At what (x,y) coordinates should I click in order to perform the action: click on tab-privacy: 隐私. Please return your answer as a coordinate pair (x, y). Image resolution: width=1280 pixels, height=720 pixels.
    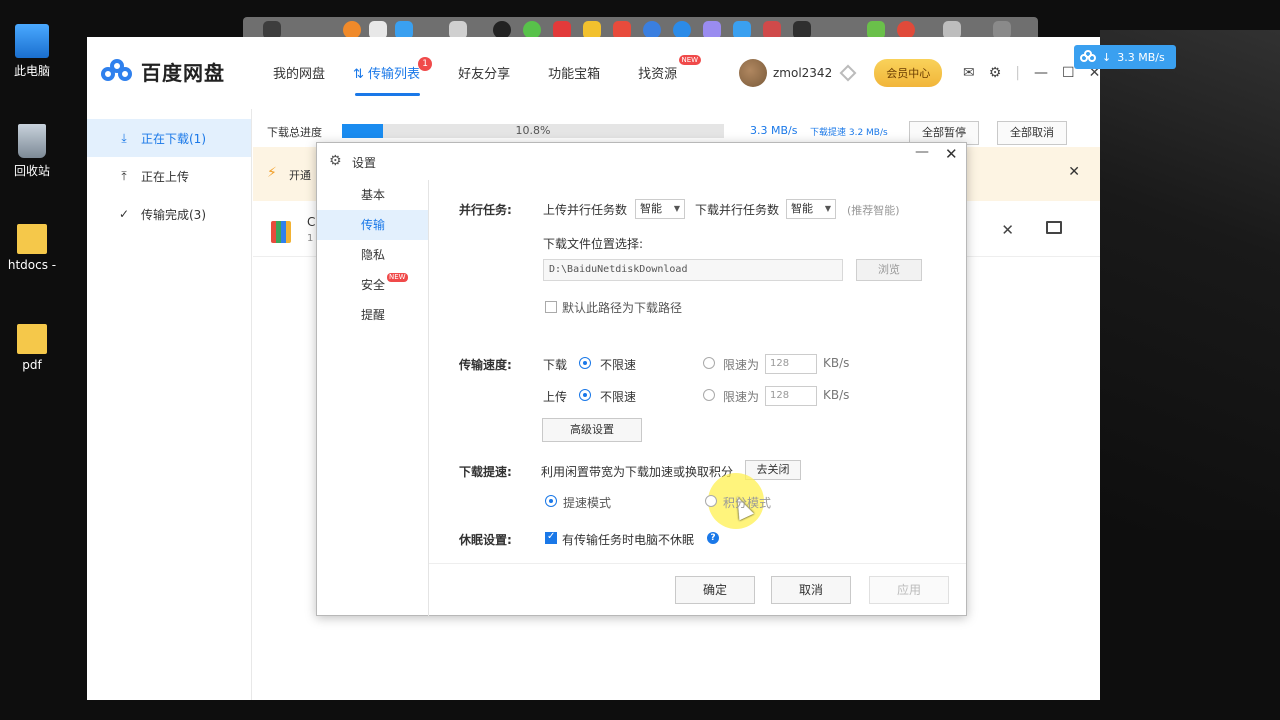
    Looking at the image, I should click on (372, 255).